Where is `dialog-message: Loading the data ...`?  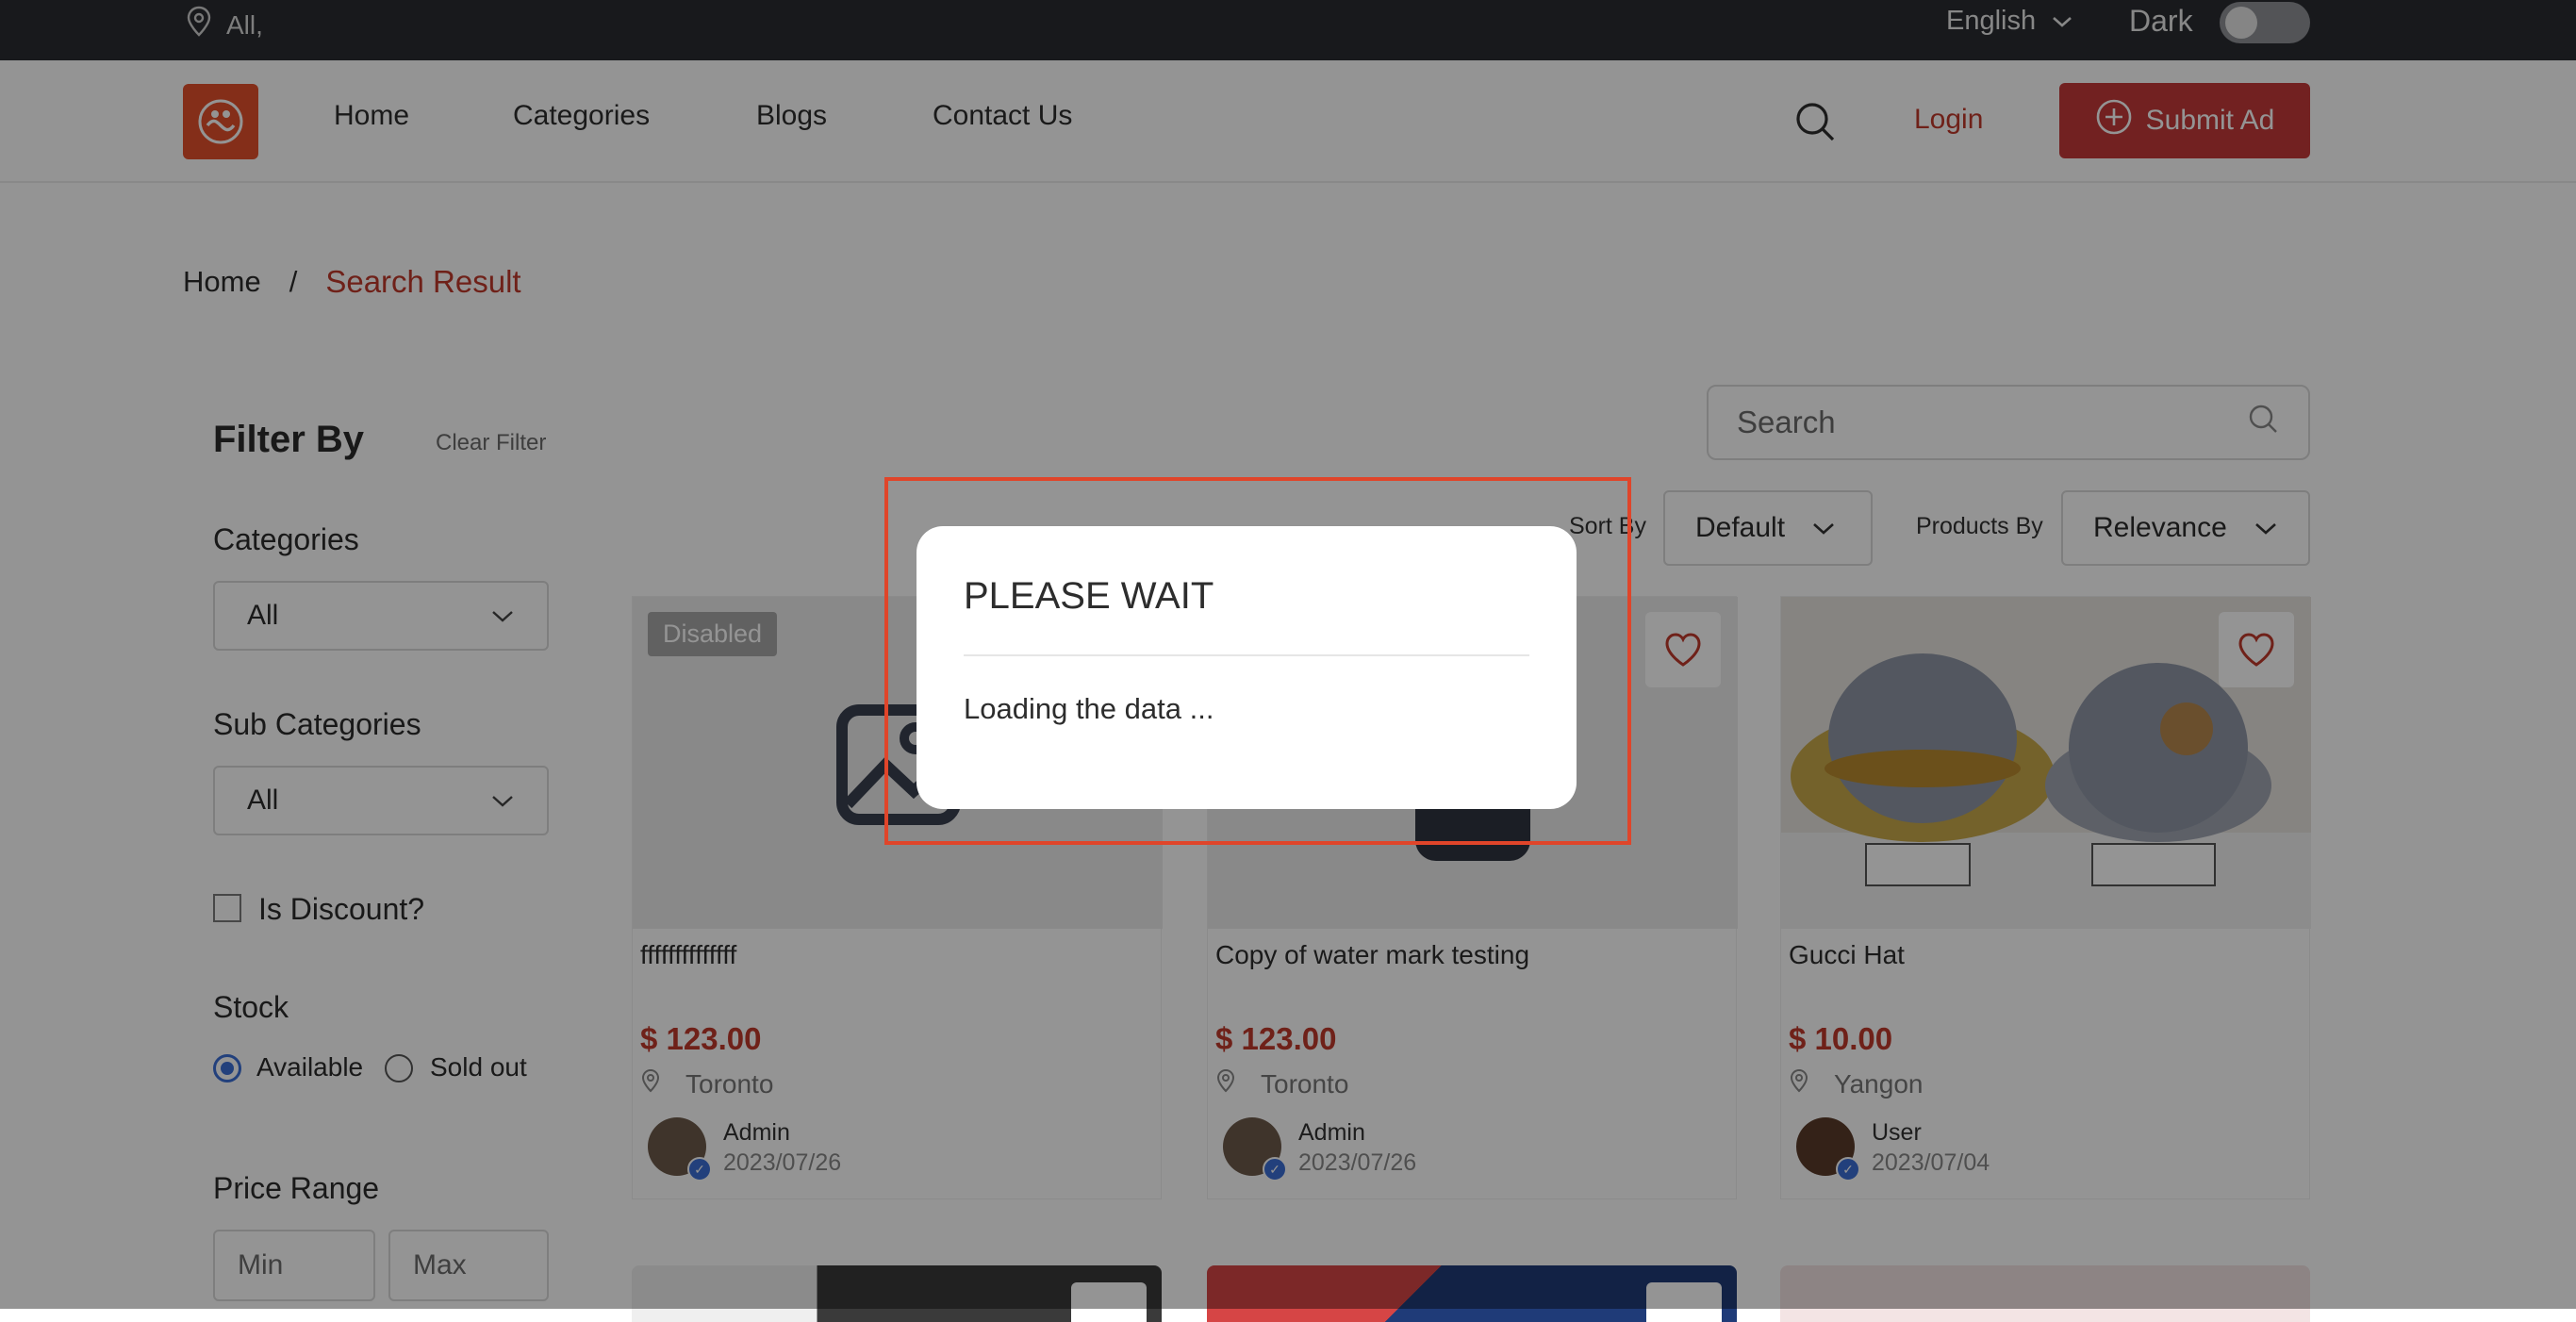
dialog-message: Loading the data ... is located at coordinates (1089, 708).